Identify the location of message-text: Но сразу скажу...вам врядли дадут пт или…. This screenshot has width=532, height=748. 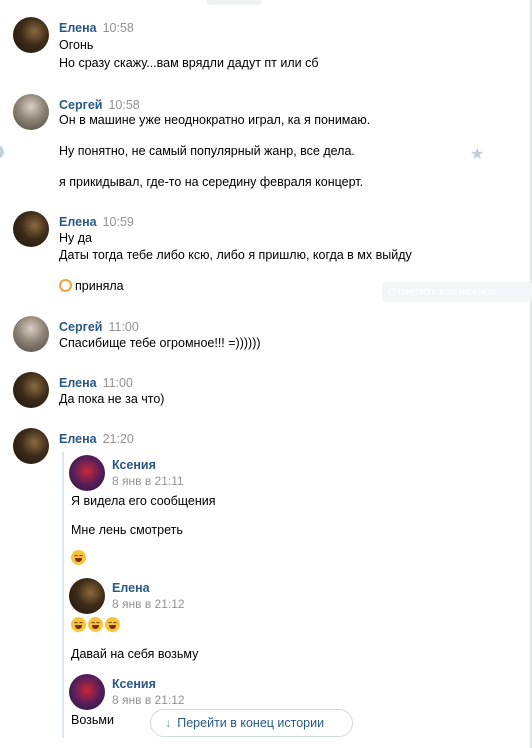
(189, 63).